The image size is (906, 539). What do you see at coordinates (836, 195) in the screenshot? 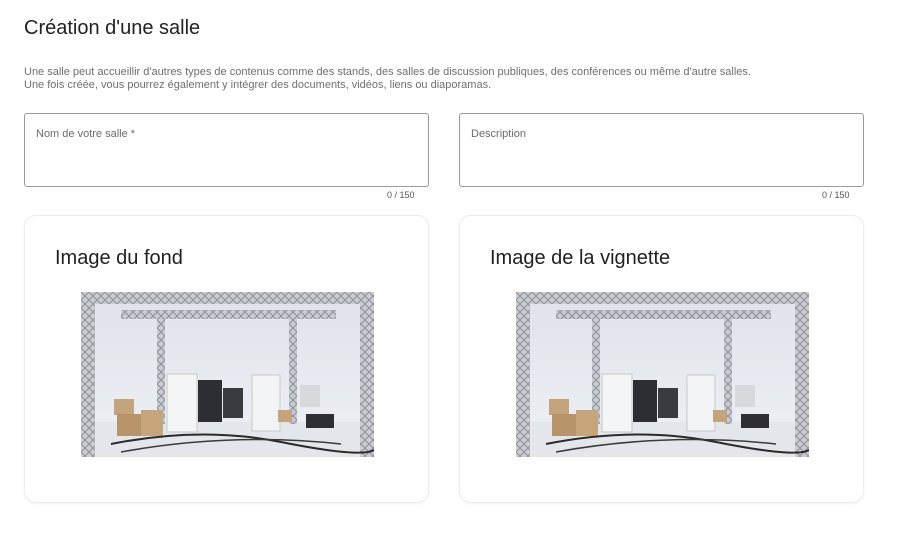
I see `description-counter: 0 / 150` at bounding box center [836, 195].